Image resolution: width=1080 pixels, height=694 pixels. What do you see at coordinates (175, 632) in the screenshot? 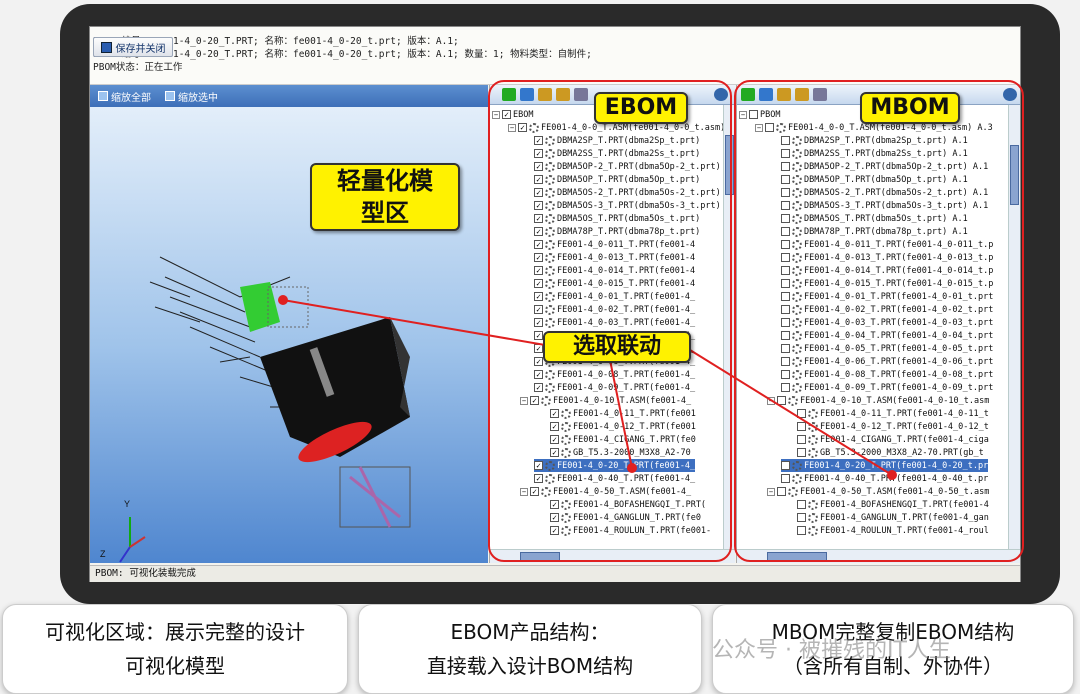
I see `caption-visualization-line1: 可视化区域：展示完整的设计` at bounding box center [175, 632].